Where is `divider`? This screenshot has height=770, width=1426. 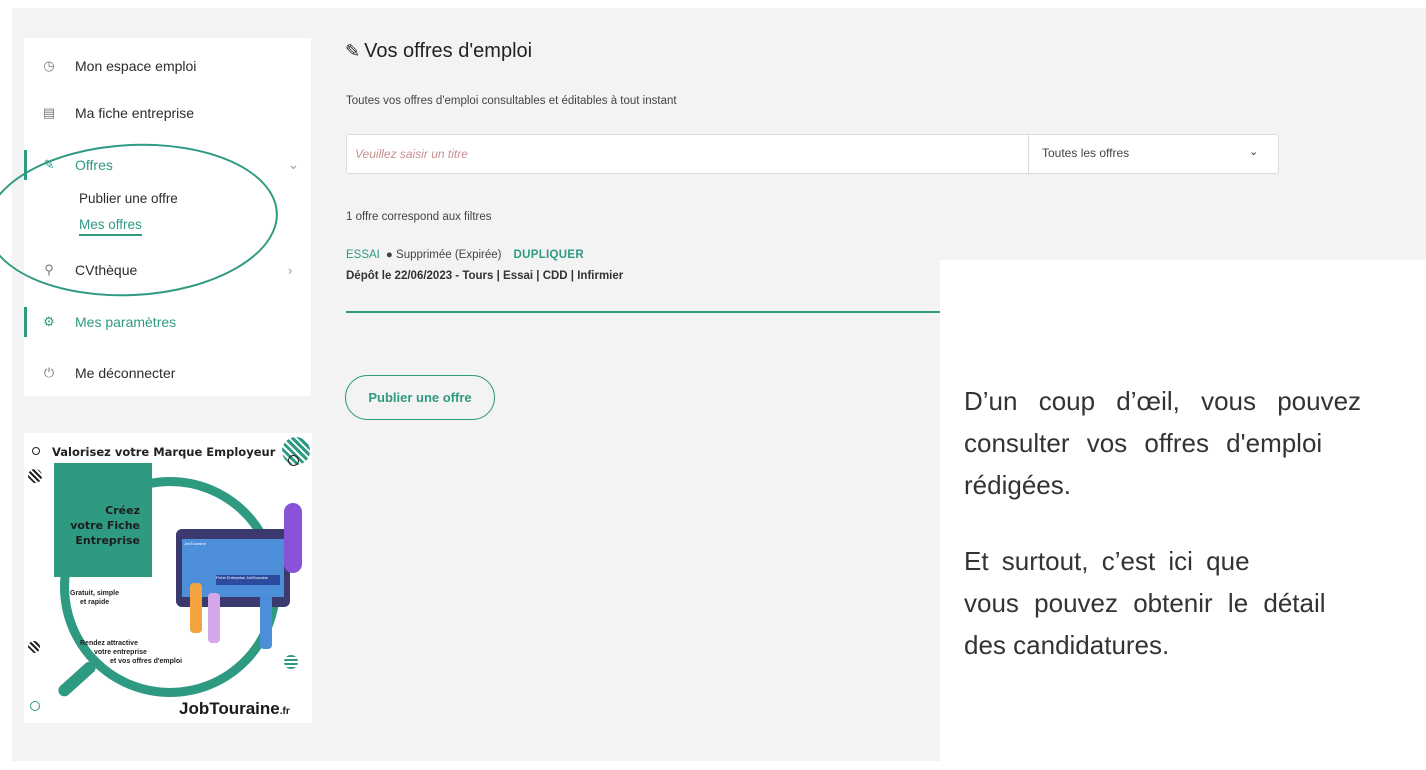 divider is located at coordinates (643, 312).